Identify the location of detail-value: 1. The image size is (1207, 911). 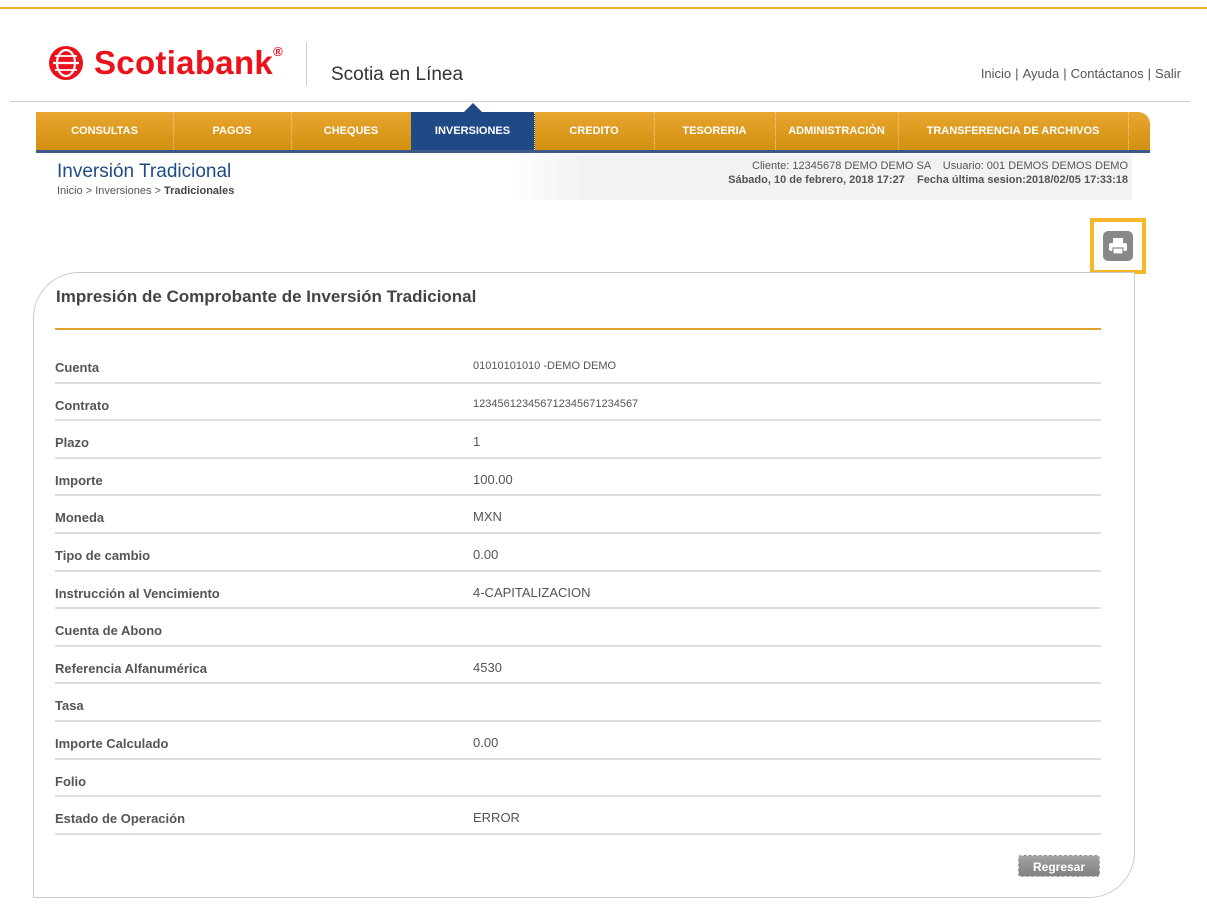
(477, 442).